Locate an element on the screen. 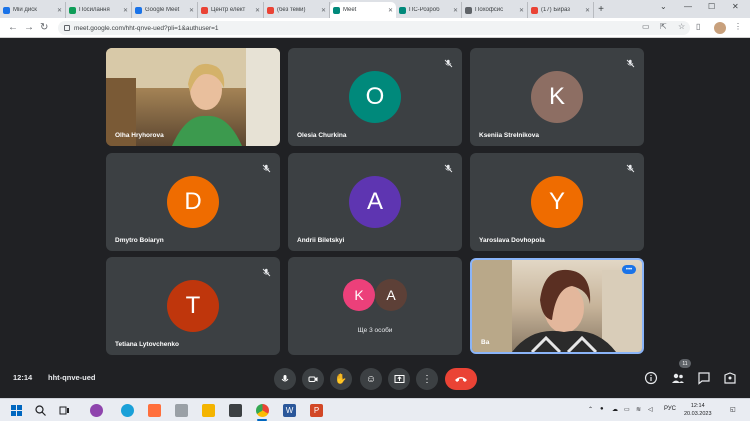  participant-name: Yaroslava Dovhopola is located at coordinates (512, 240).